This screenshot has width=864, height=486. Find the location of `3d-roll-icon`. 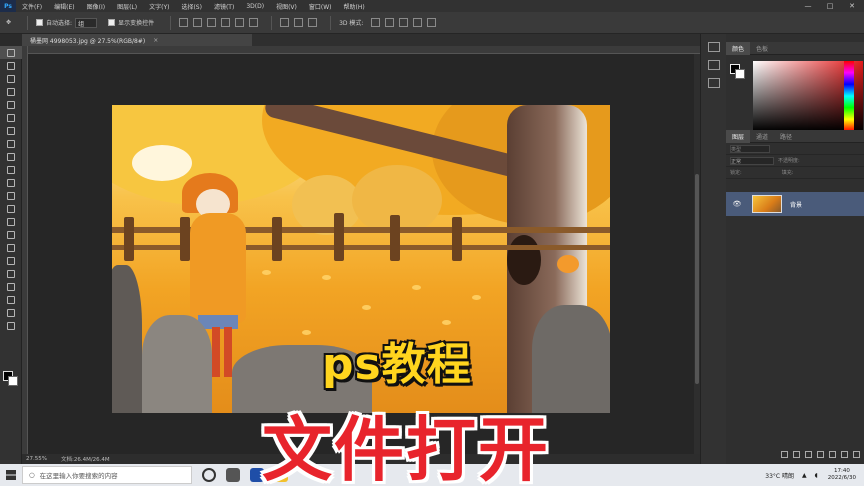

3d-roll-icon is located at coordinates (390, 22).